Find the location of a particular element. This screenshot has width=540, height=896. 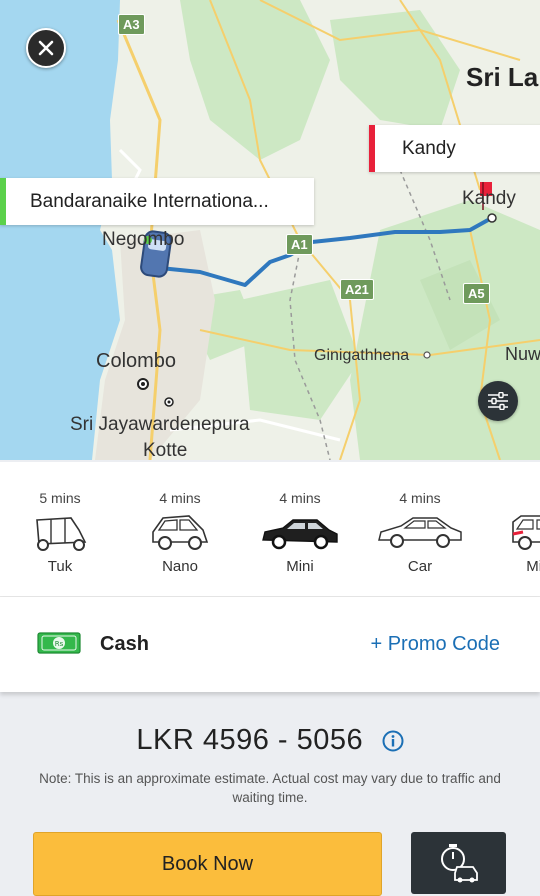

map-label-kandy: Kandy is located at coordinates (489, 198).